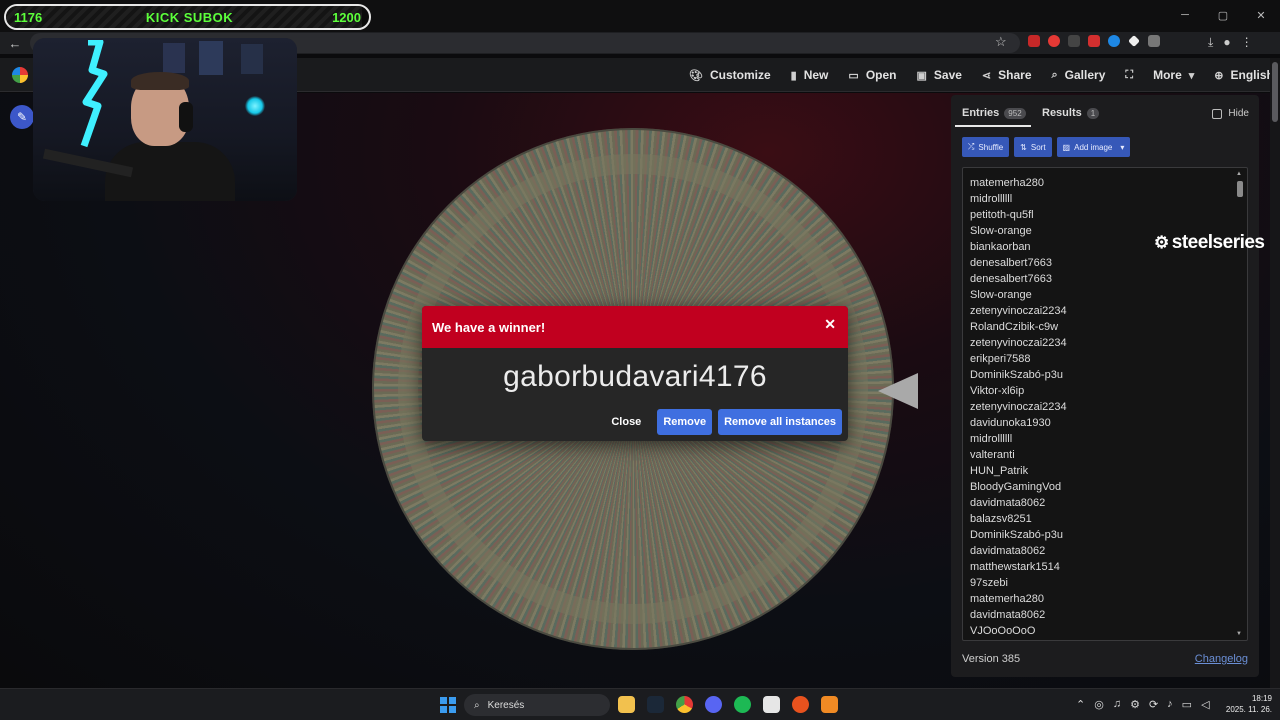 This screenshot has width=1280, height=720. I want to click on shuffle-button: ⤮ Shuffle, so click(986, 147).